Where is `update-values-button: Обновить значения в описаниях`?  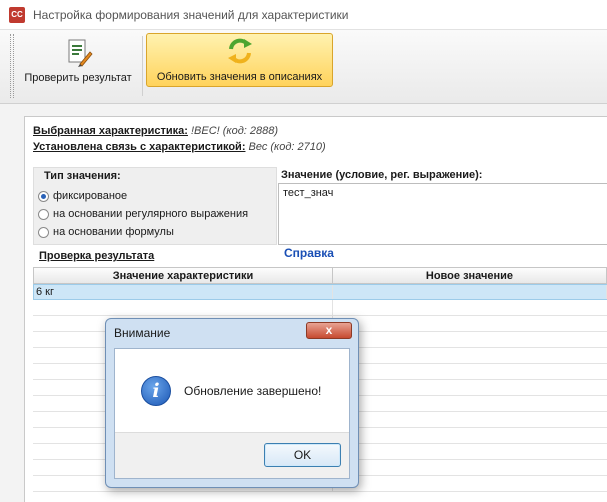
update-values-button: Обновить значения в описаниях is located at coordinates (239, 60).